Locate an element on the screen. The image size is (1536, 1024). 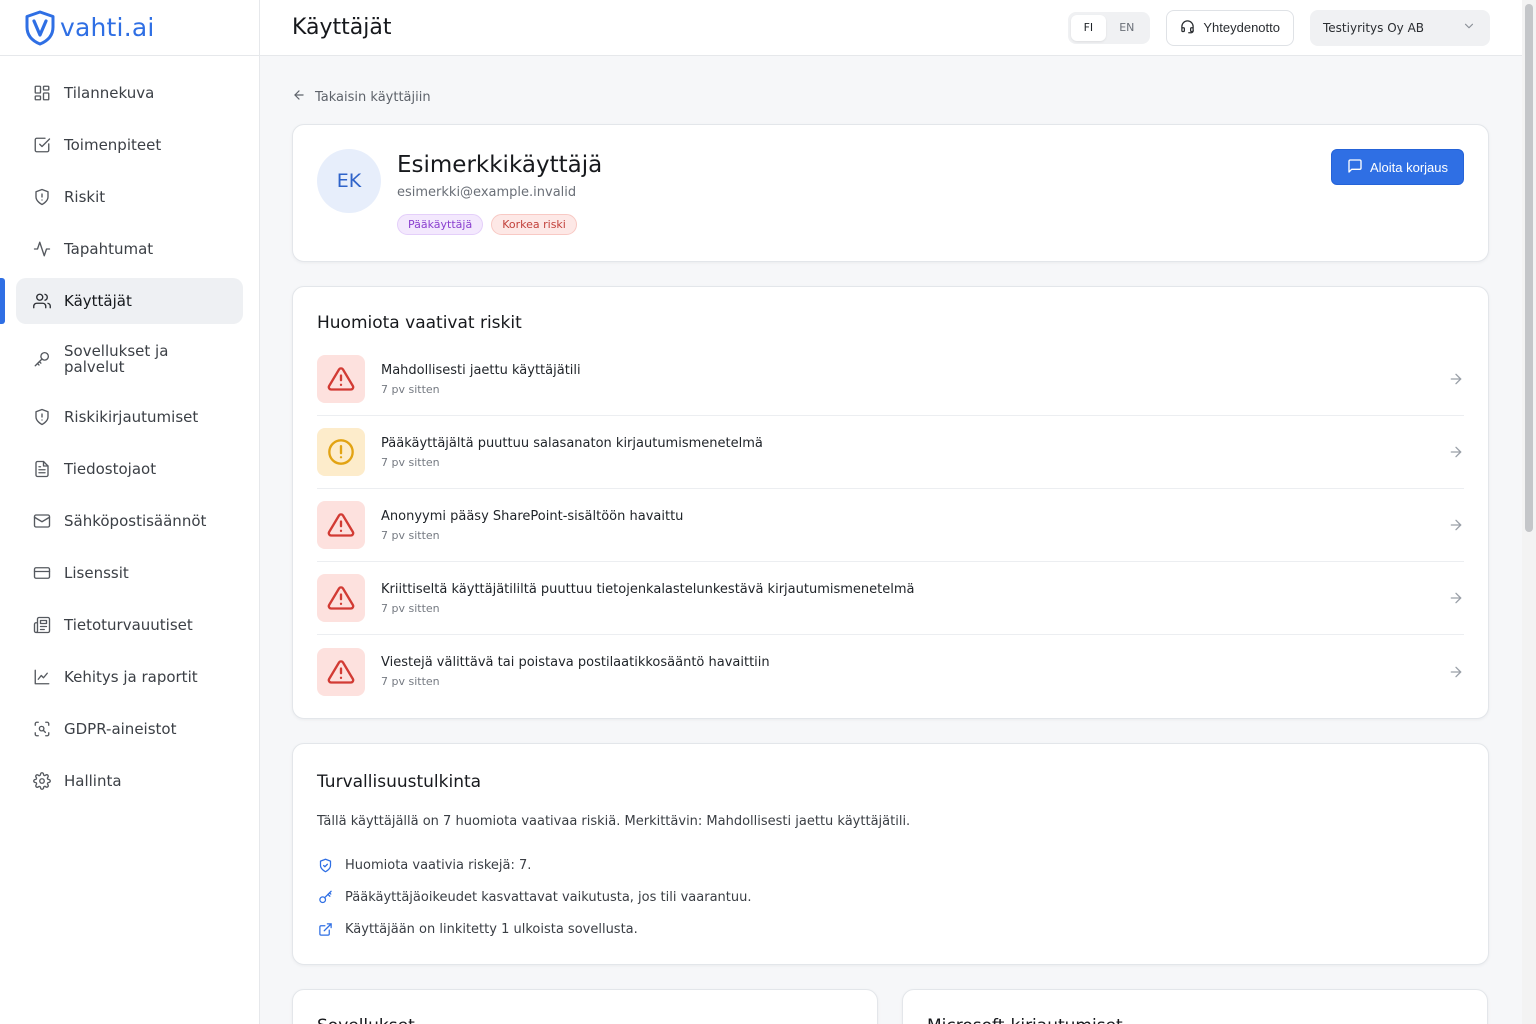
credit-card-icon is located at coordinates (42, 573).